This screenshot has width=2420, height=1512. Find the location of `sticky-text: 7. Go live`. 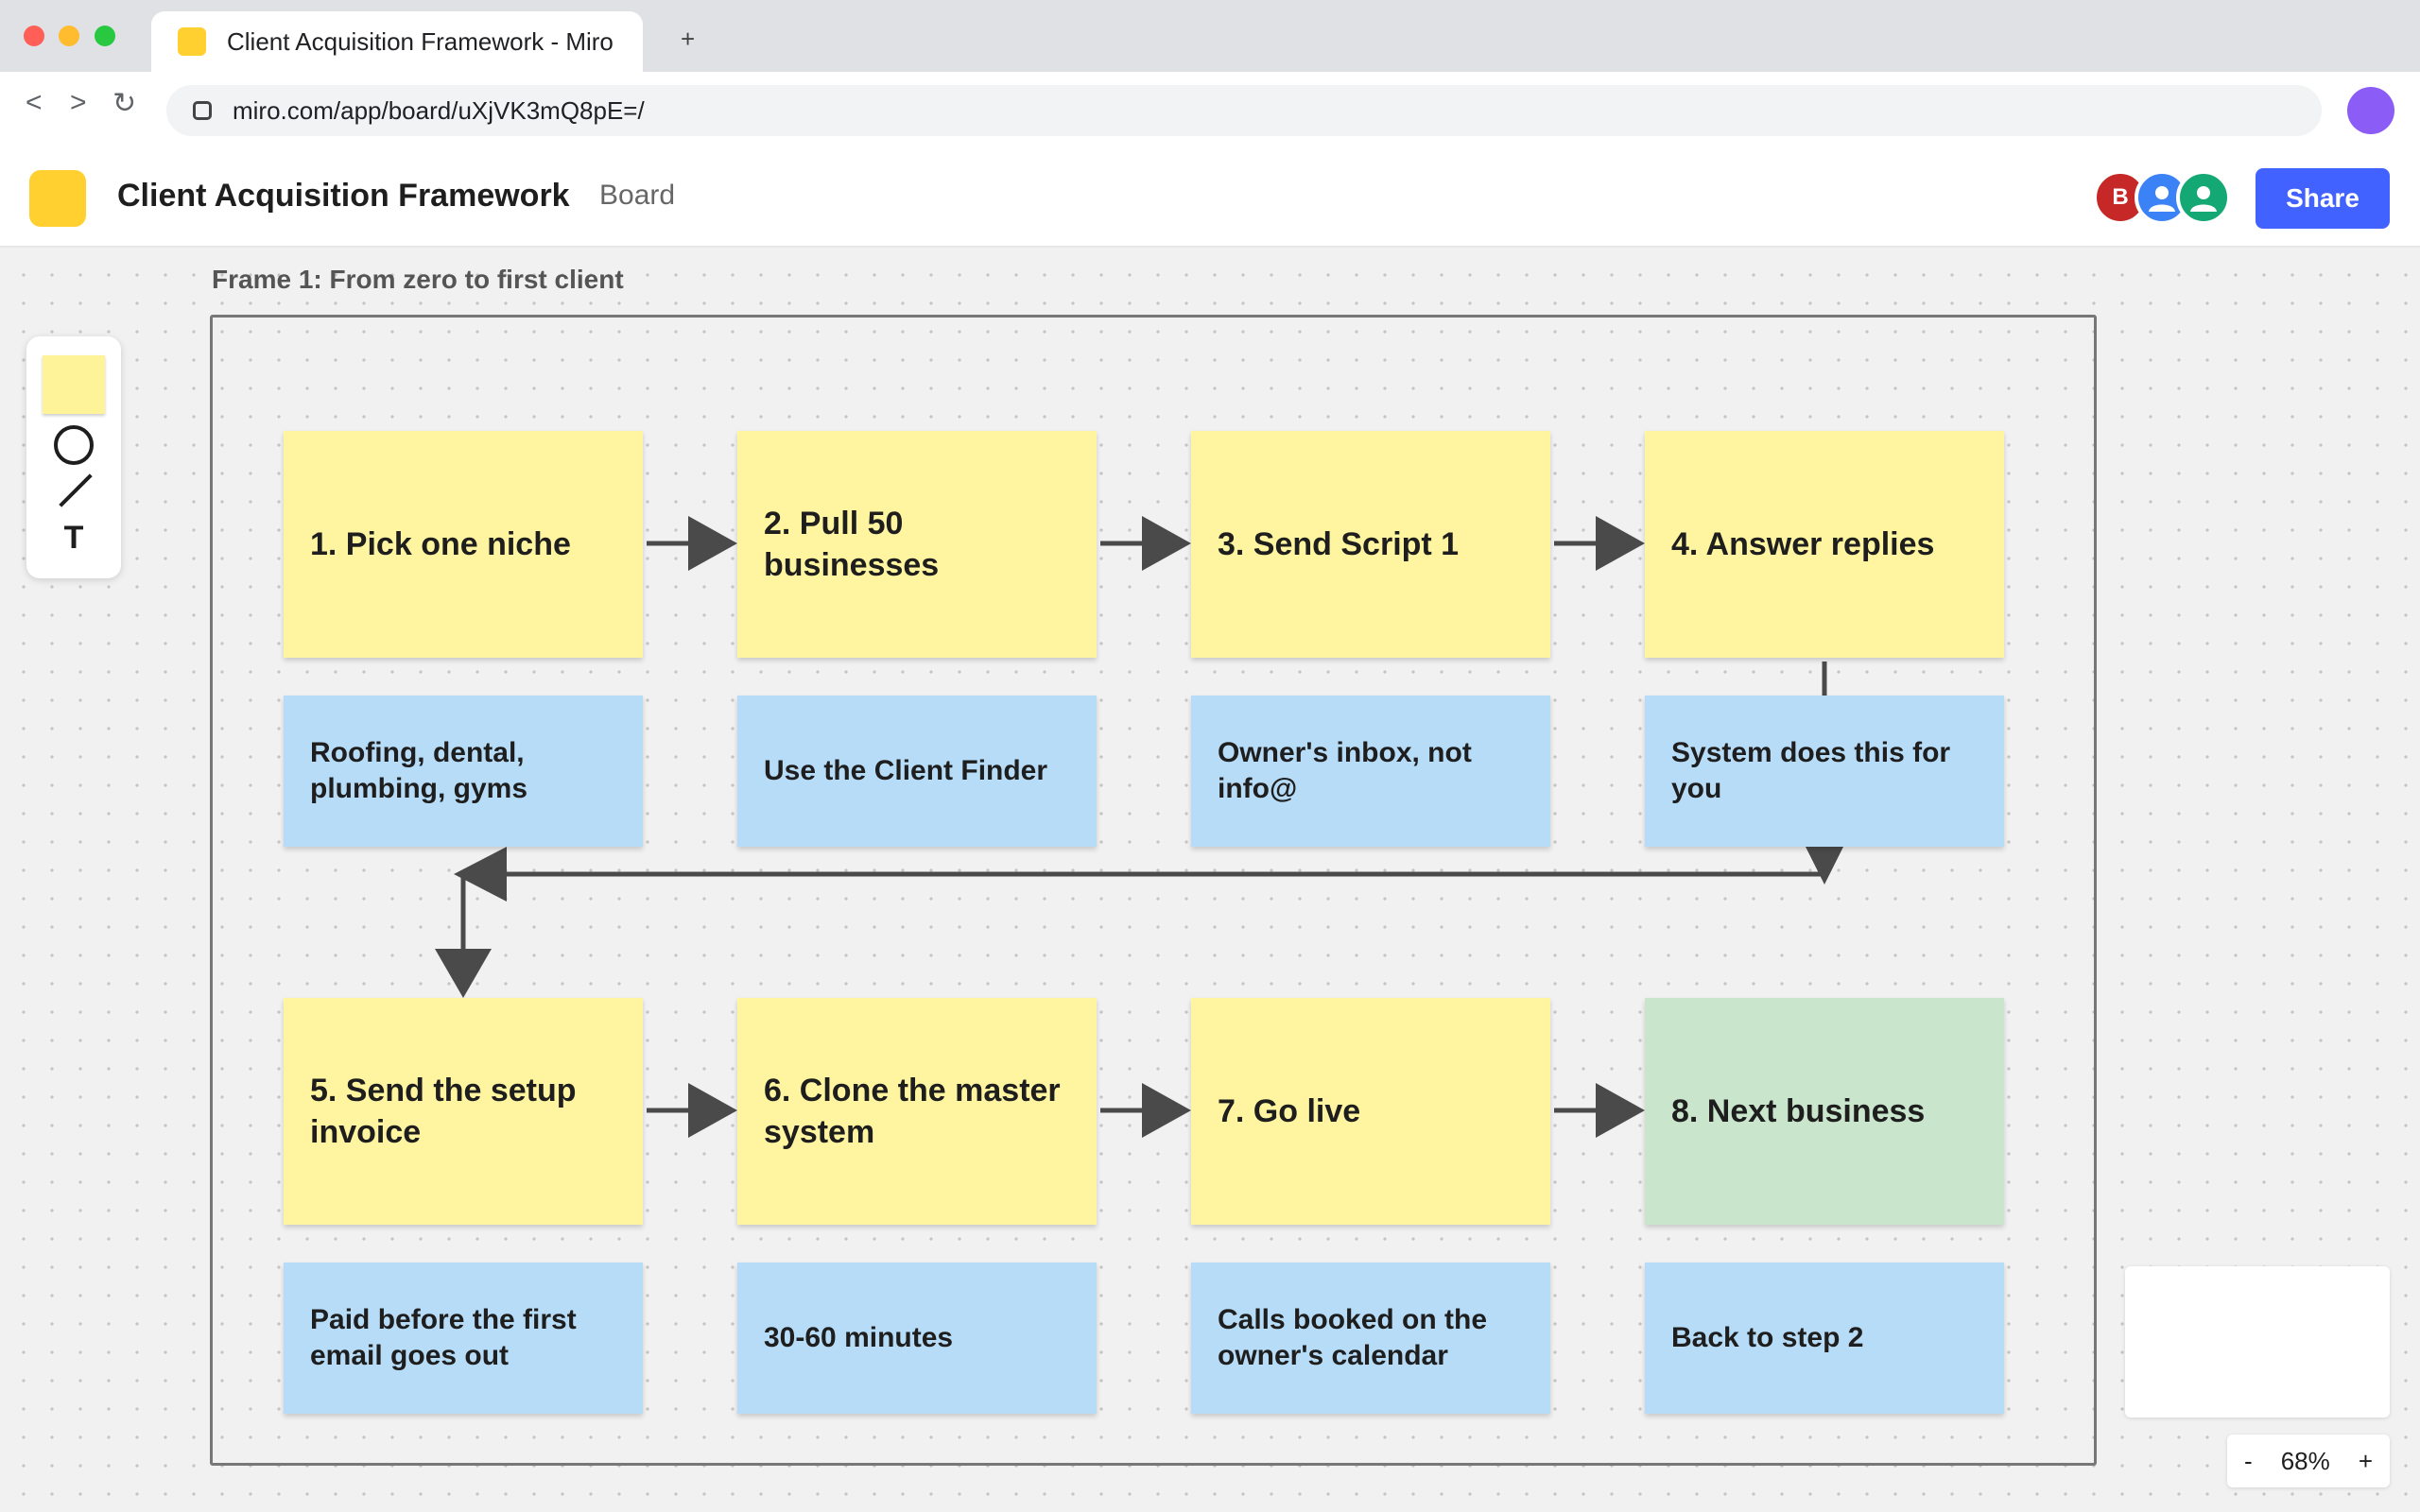

sticky-text: 7. Go live is located at coordinates (1289, 1111).